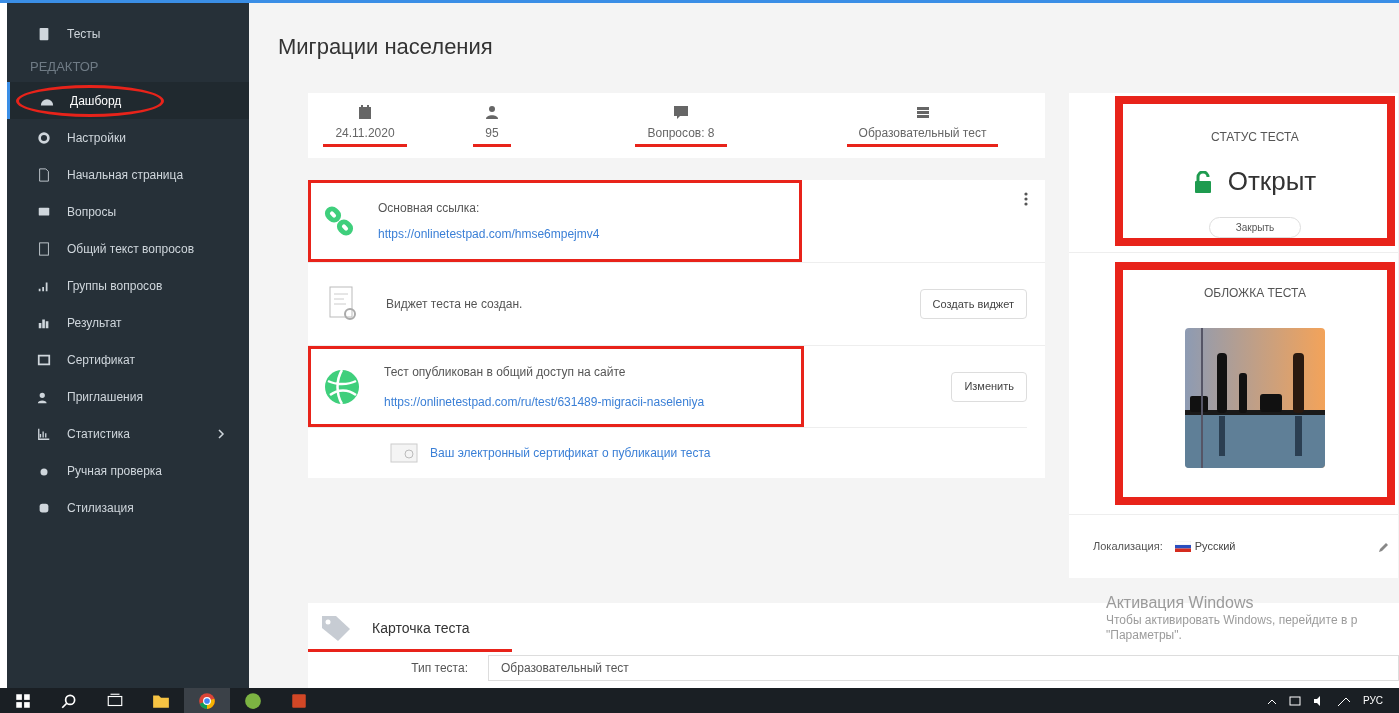 The image size is (1399, 713). What do you see at coordinates (1255, 137) in the screenshot?
I see `status-heading: СТАТУС ТЕСТА` at bounding box center [1255, 137].